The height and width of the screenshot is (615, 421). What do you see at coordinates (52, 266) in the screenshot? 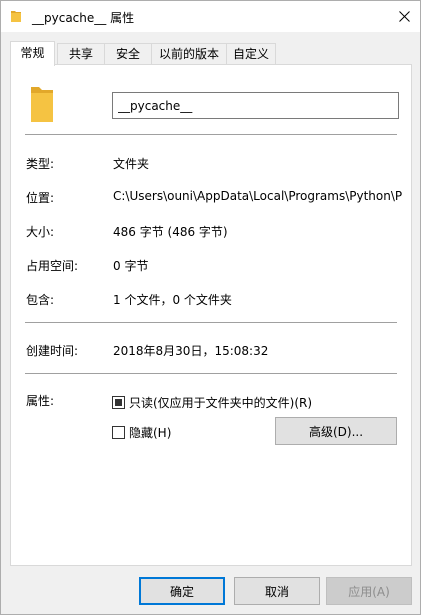
I see `disk-size-label: 占用空间:` at bounding box center [52, 266].